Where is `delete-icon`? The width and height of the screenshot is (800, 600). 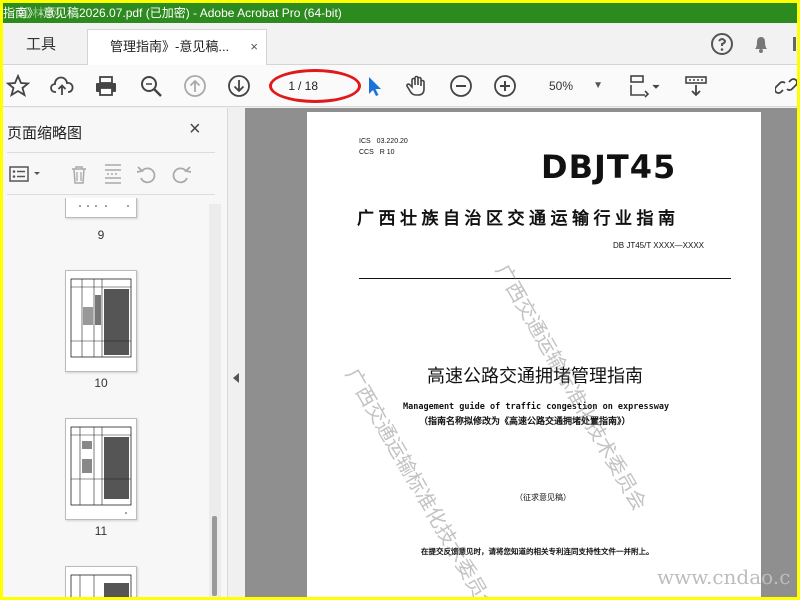 delete-icon is located at coordinates (79, 174).